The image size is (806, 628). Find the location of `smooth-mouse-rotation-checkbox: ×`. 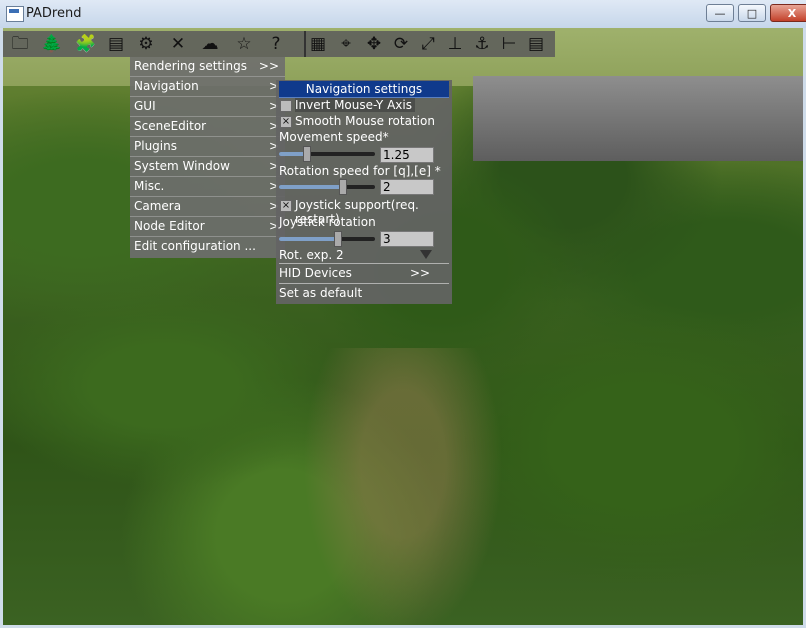

smooth-mouse-rotation-checkbox: × is located at coordinates (286, 122).